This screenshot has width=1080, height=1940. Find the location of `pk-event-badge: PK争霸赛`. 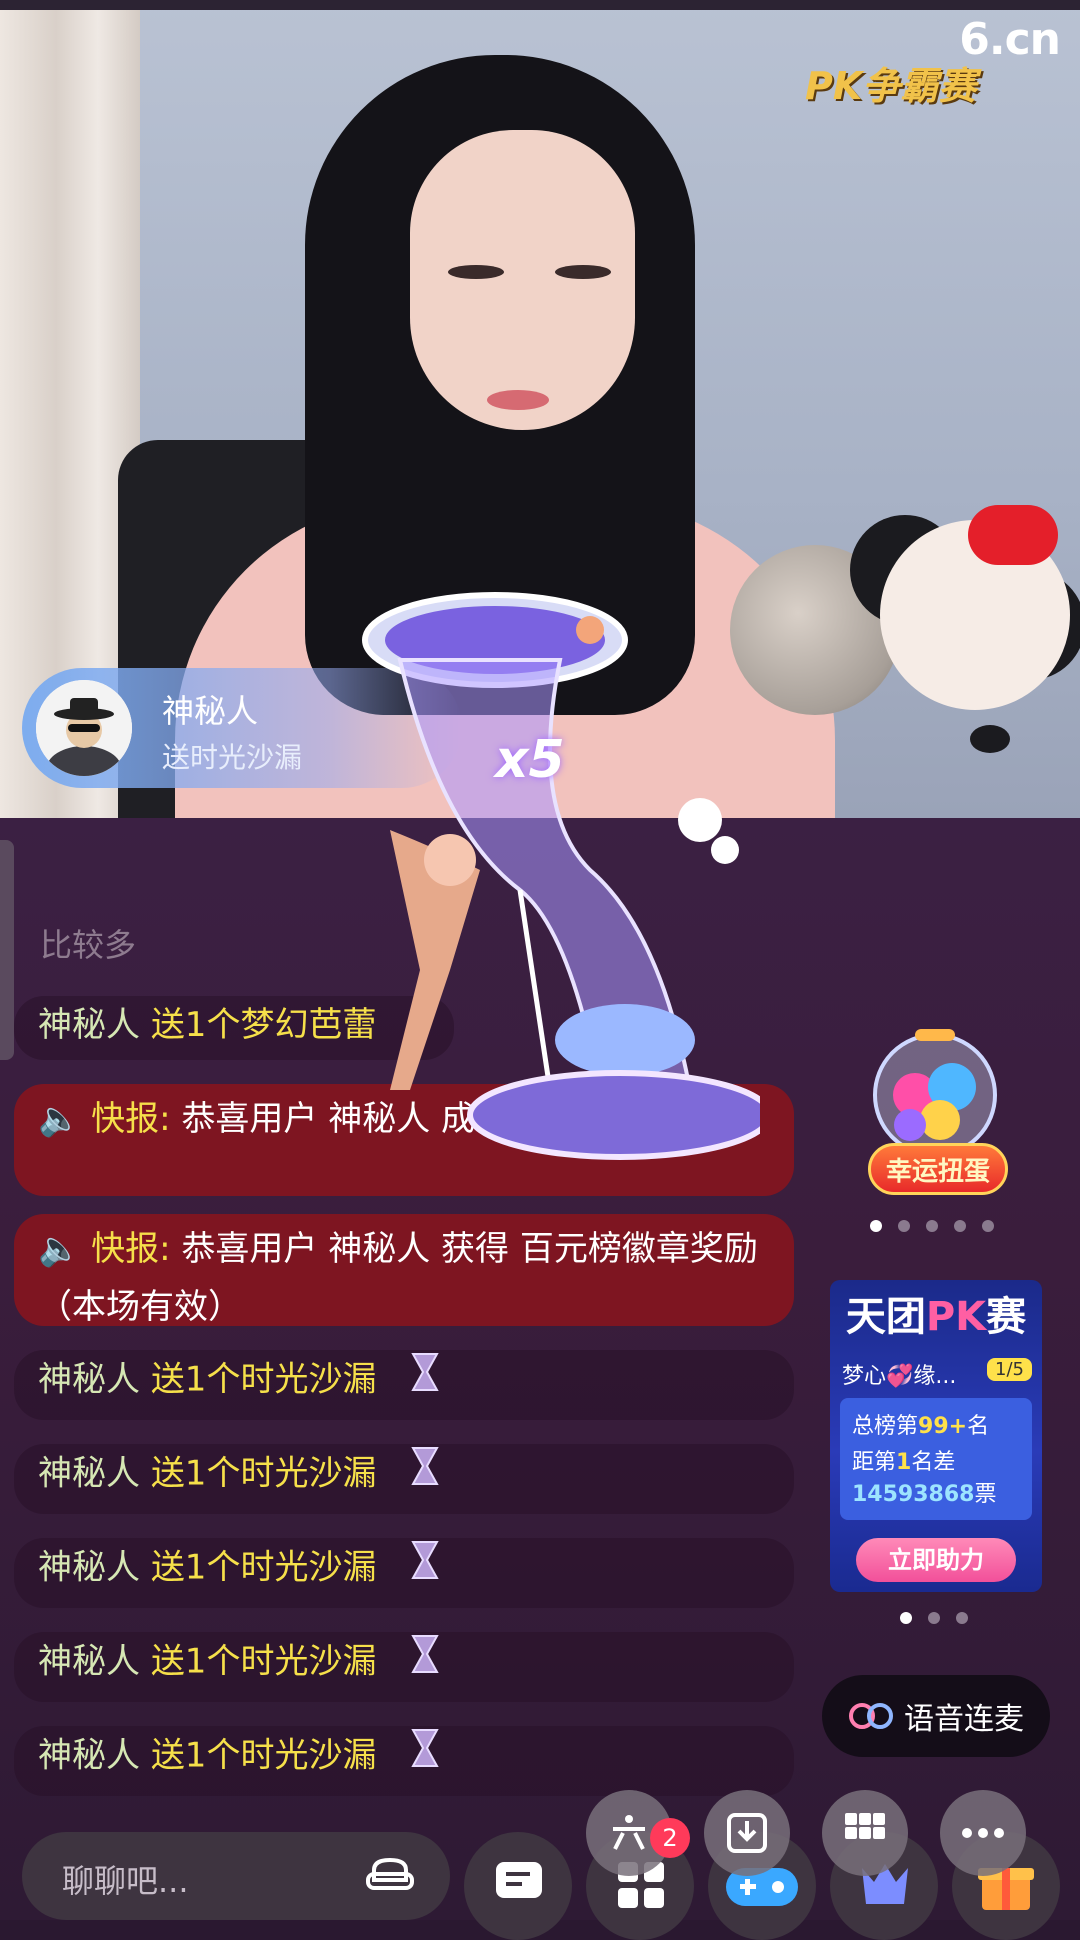

pk-event-badge: PK争霸赛 is located at coordinates (891, 86).